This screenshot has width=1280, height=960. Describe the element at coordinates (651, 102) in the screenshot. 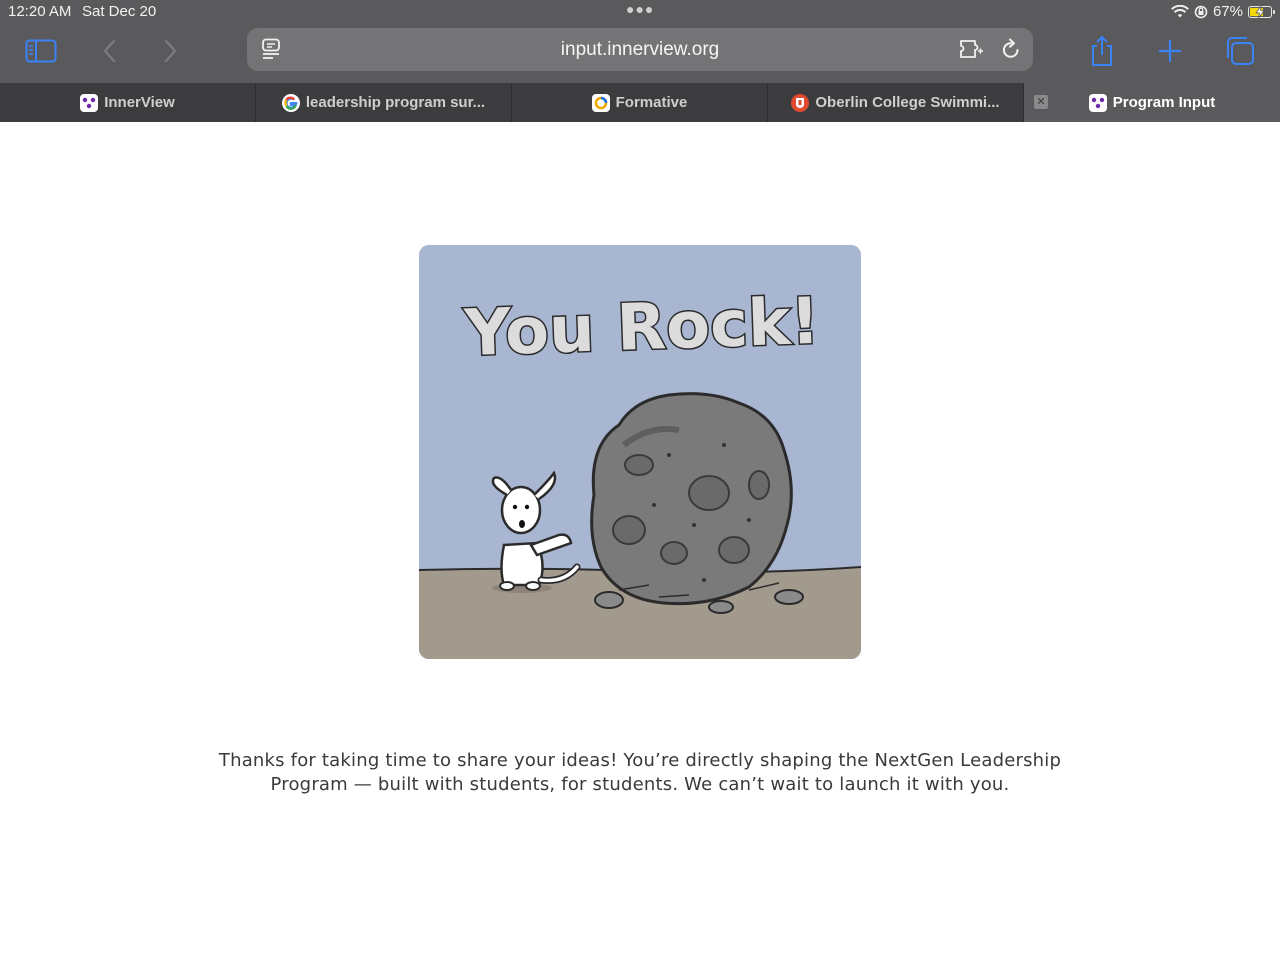

I see `tab-label: Formative` at that location.